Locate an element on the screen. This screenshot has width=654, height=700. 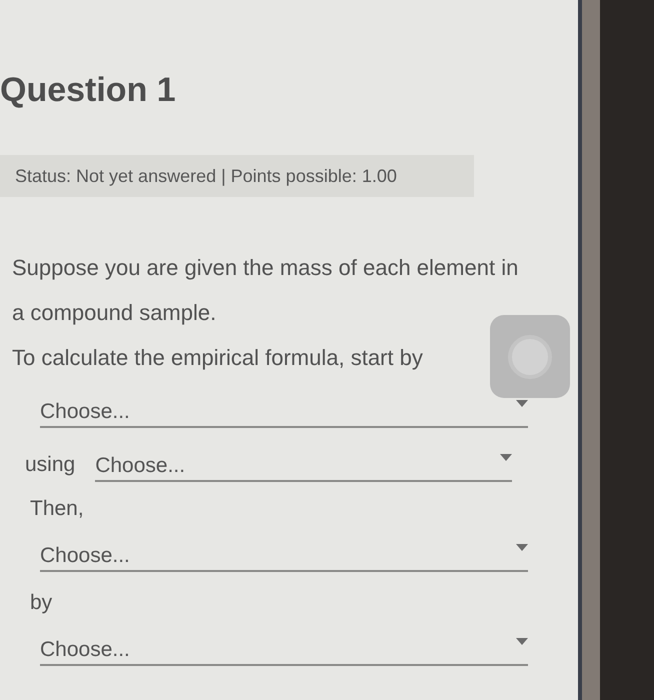
label-text: Then, is located at coordinates (57, 509).